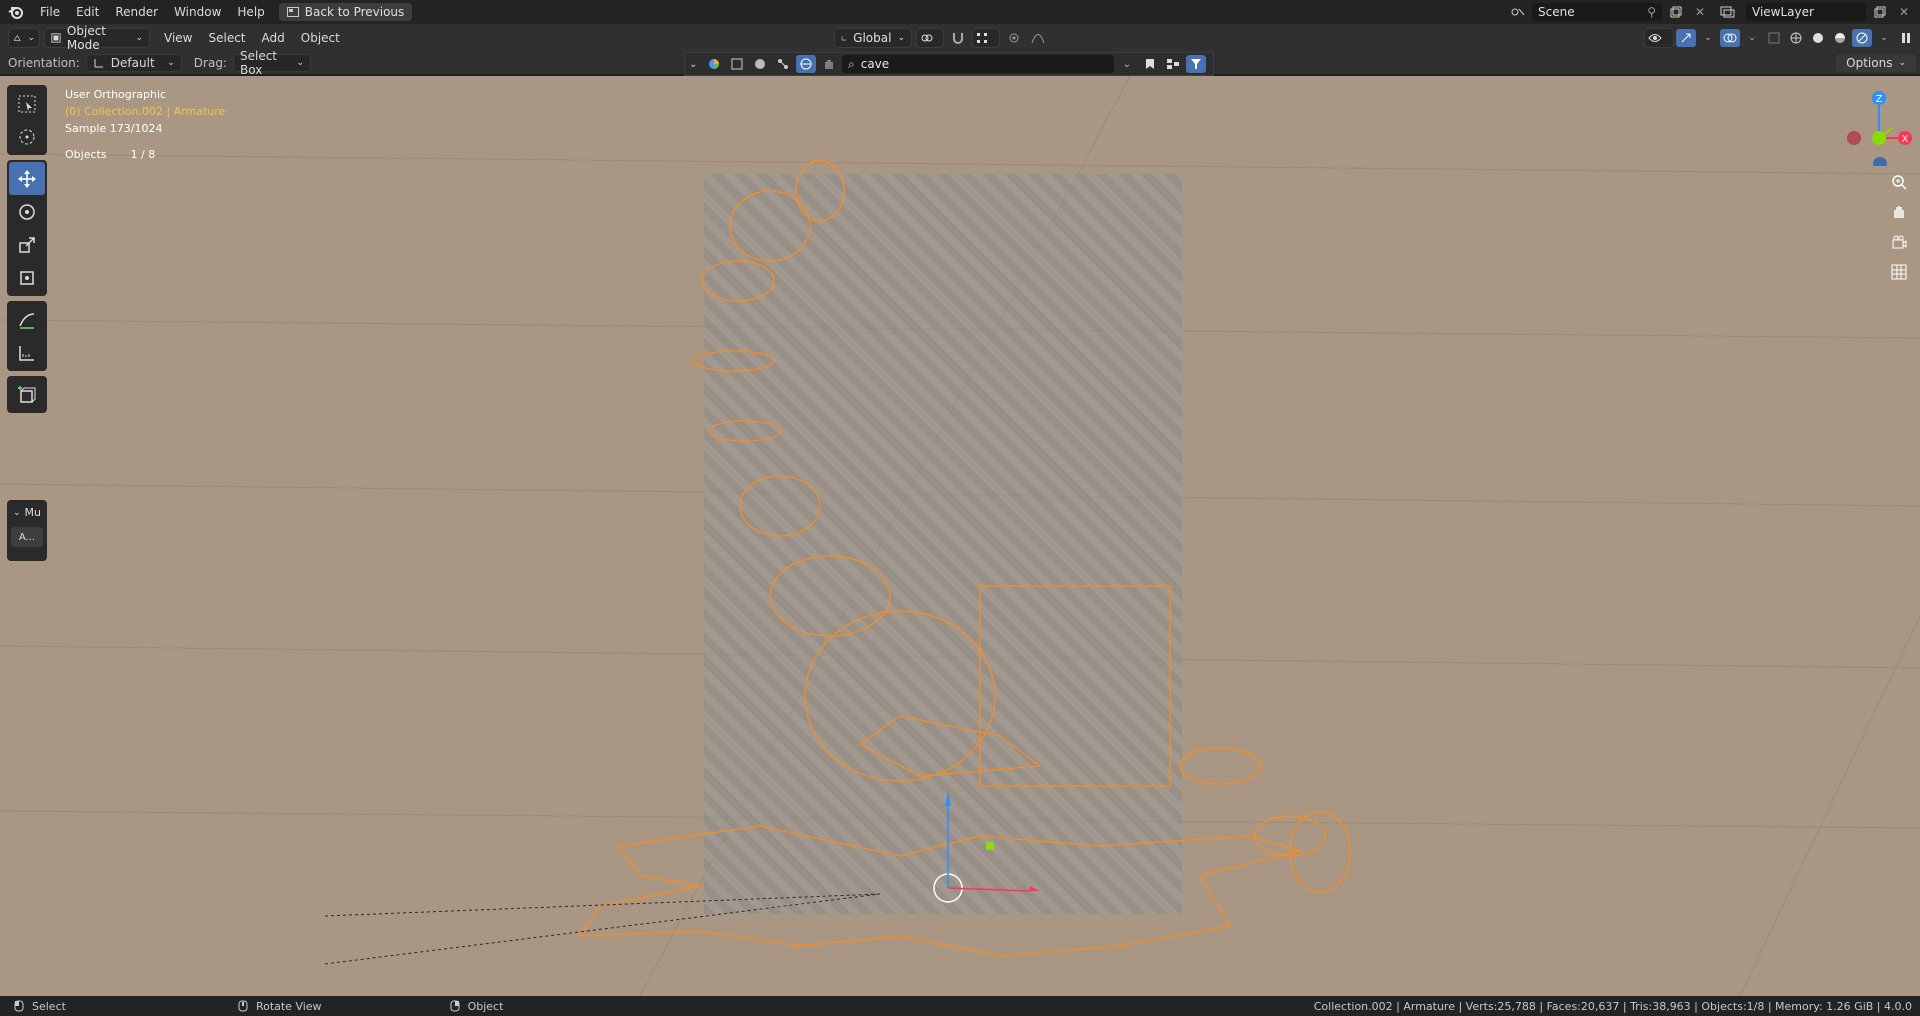  Describe the element at coordinates (737, 64) in the screenshot. I see `filter-object-icon` at that location.